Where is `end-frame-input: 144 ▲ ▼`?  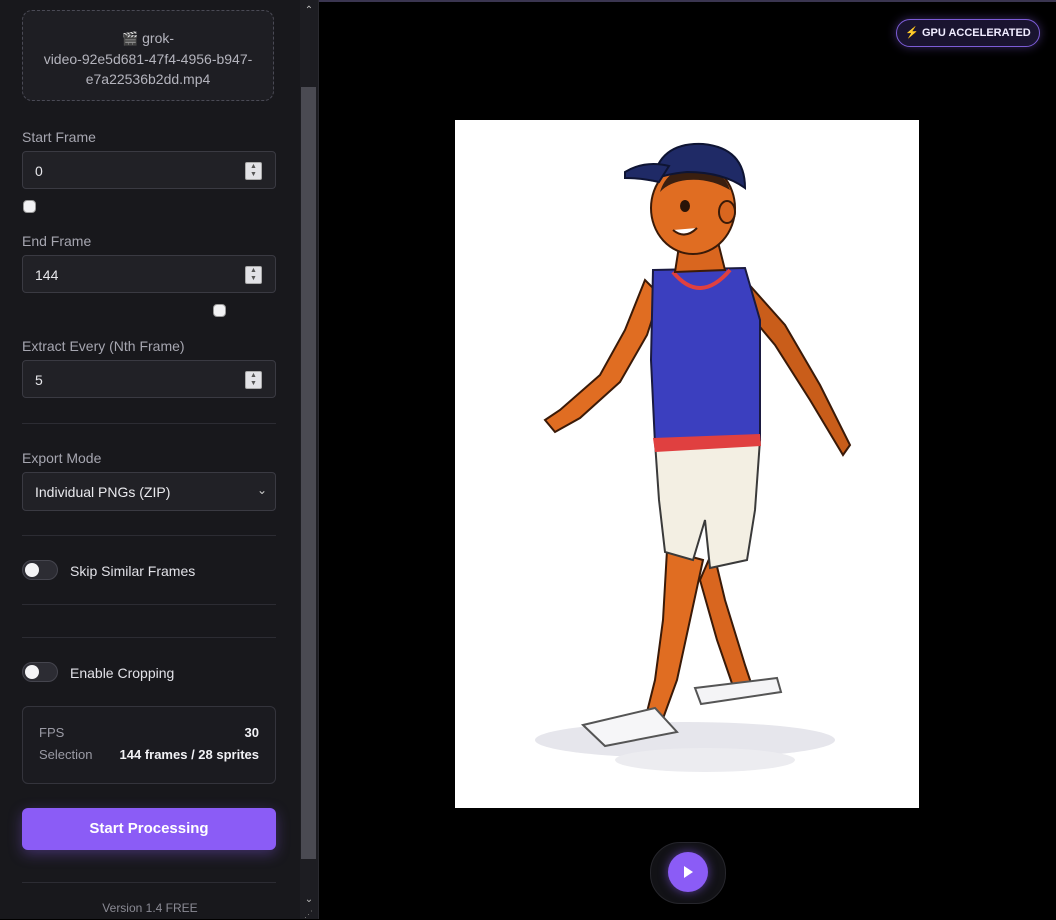 end-frame-input: 144 ▲ ▼ is located at coordinates (149, 274).